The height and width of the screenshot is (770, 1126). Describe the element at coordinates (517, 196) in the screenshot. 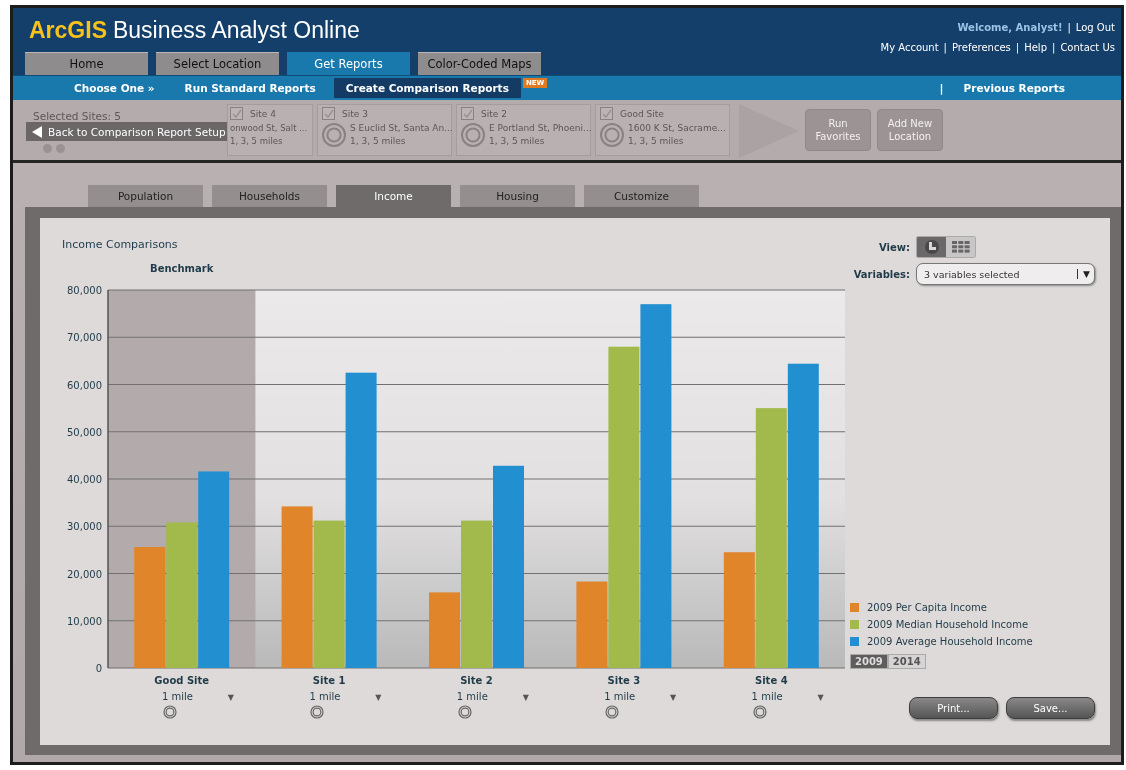

I see `report-tab: Housing` at that location.